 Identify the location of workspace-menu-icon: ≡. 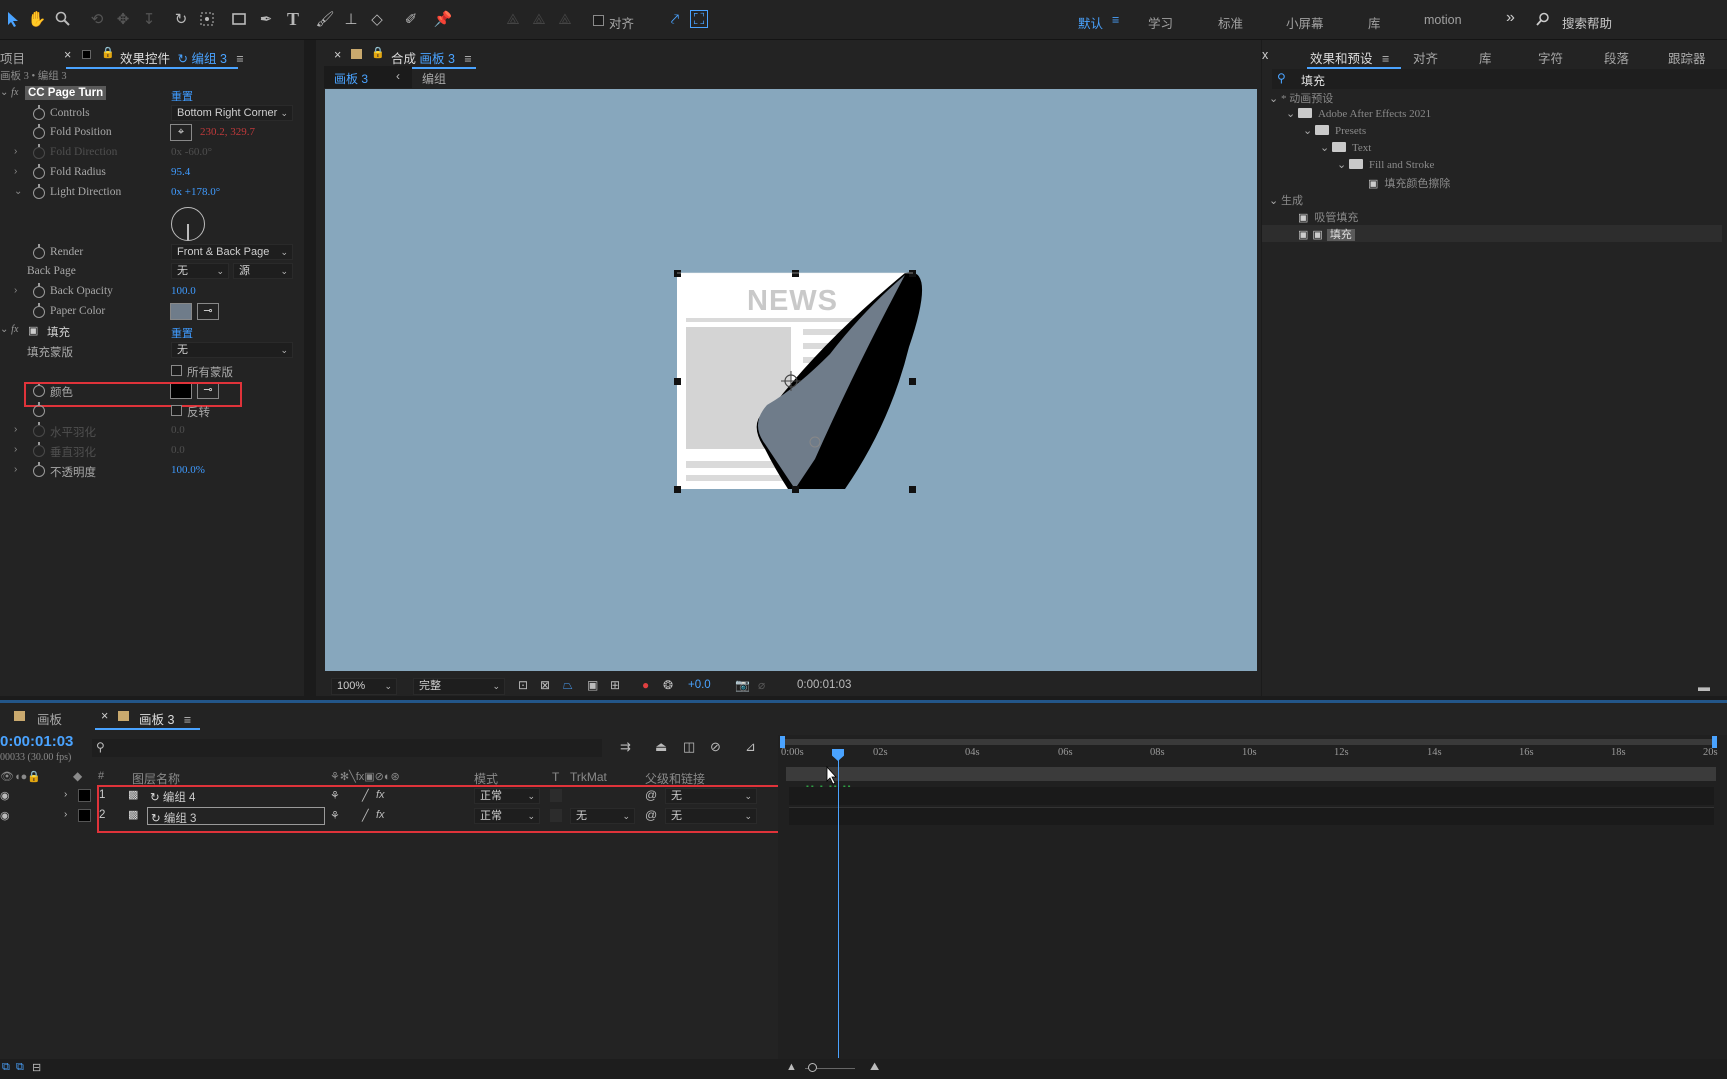
(1115, 20).